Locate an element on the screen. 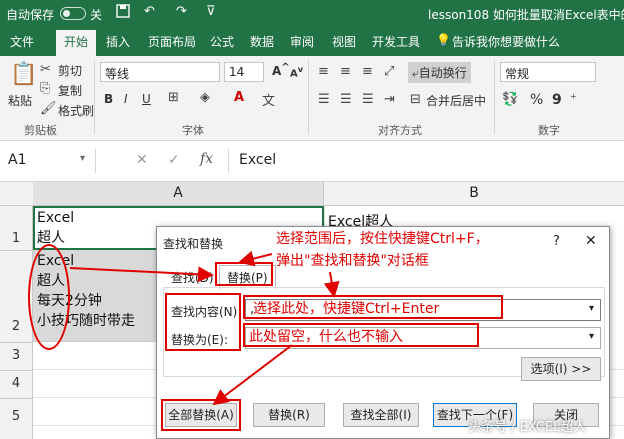 The width and height of the screenshot is (624, 439). arrow-to-find-field is located at coordinates (331, 284).